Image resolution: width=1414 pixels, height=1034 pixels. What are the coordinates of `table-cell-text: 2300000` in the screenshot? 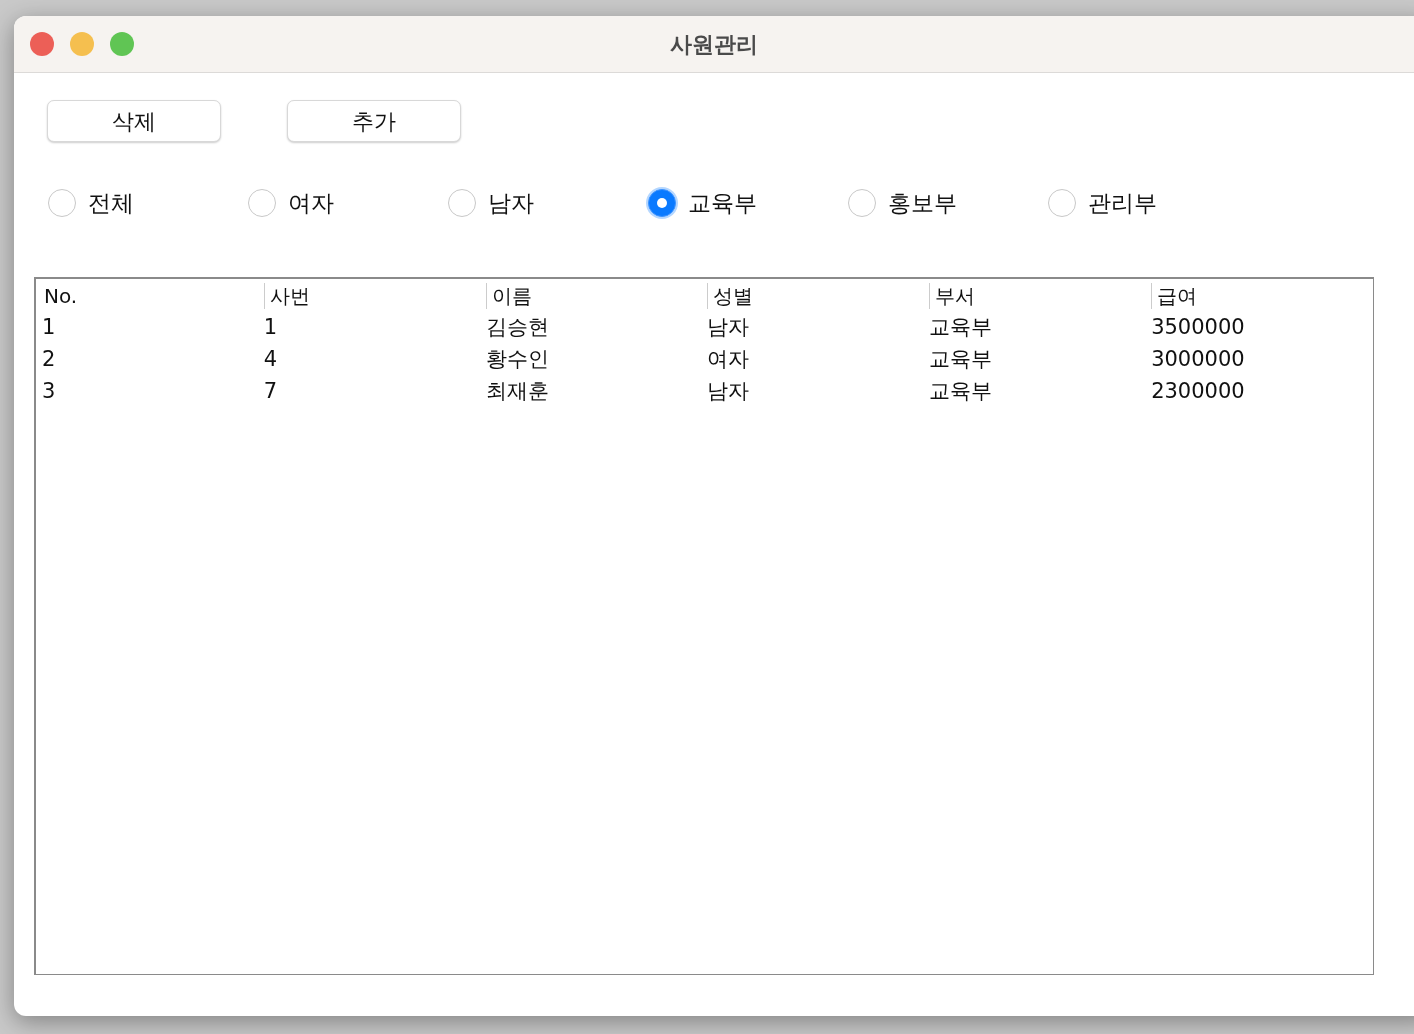 It's located at (1198, 391).